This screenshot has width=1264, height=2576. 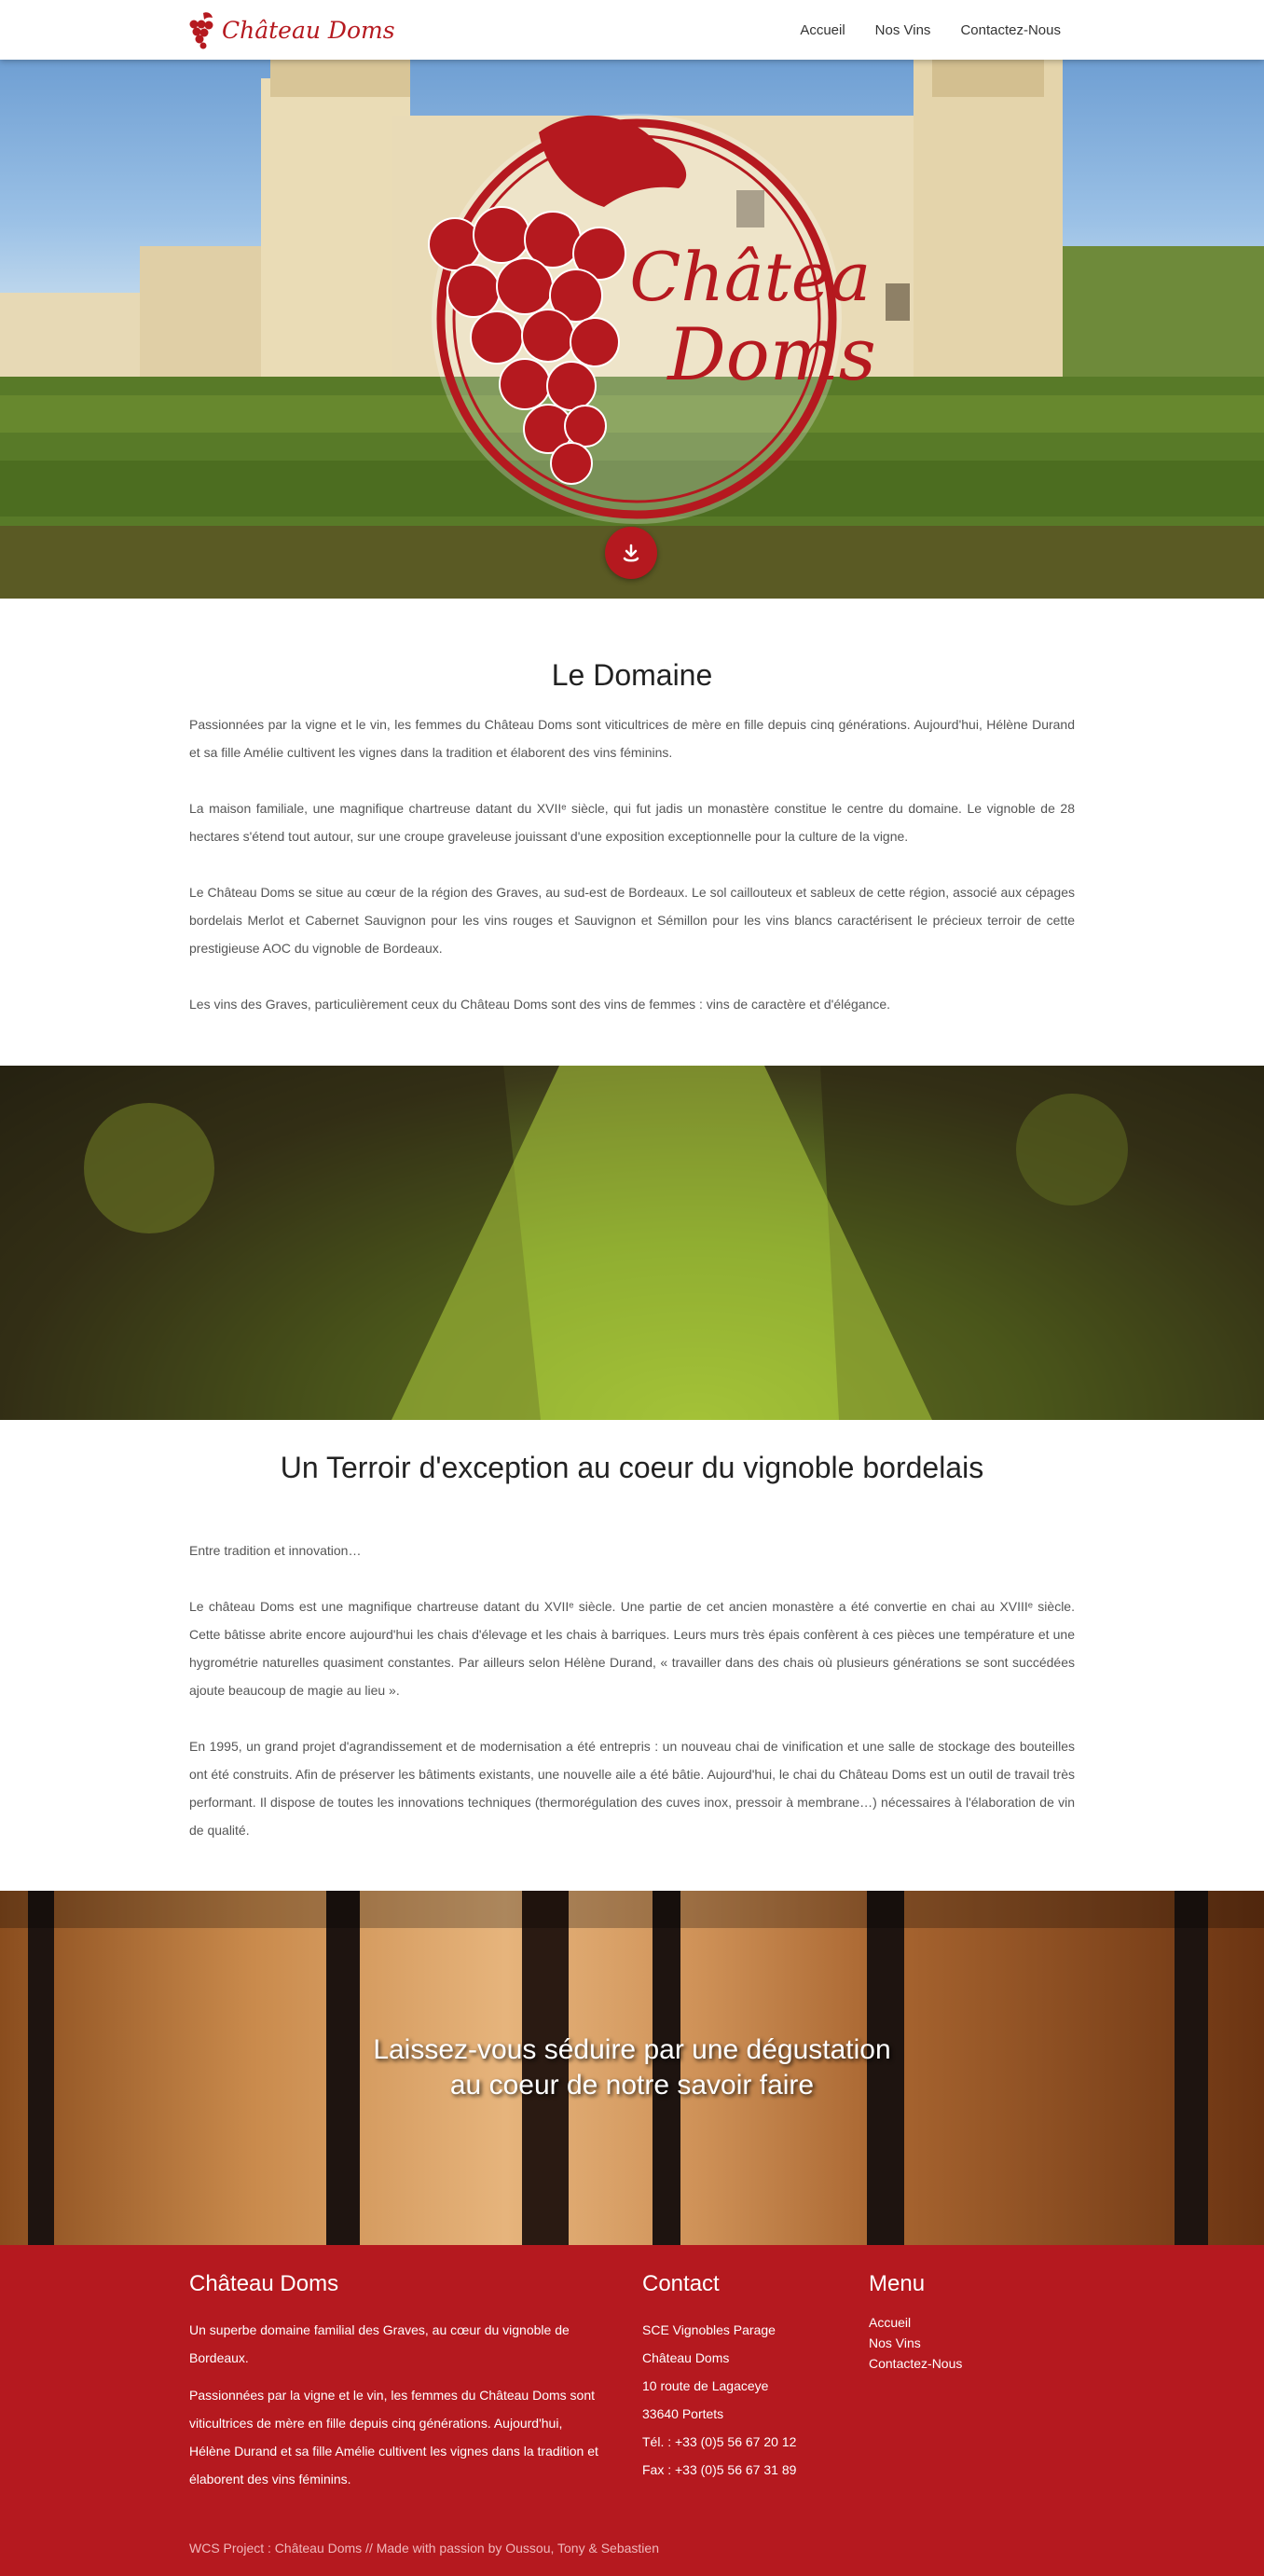 I want to click on footer-menu: Accueil Nos Vins Contactez-Nous, so click(x=962, y=2343).